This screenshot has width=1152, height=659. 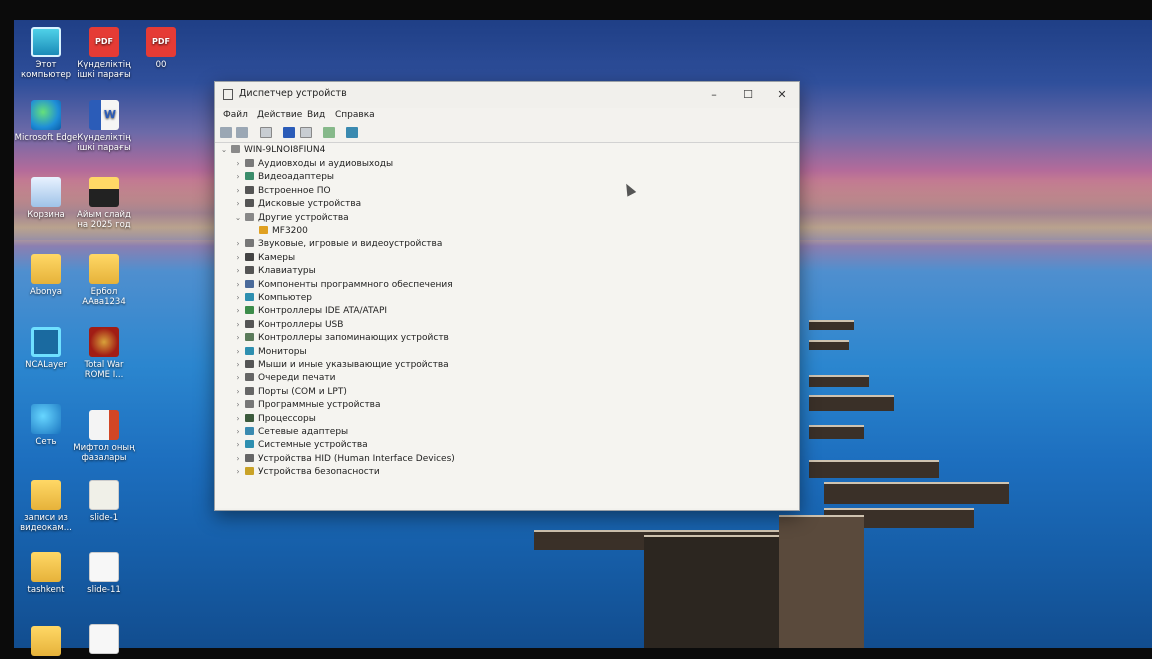 What do you see at coordinates (249, 163) in the screenshot?
I see `audio-icon` at bounding box center [249, 163].